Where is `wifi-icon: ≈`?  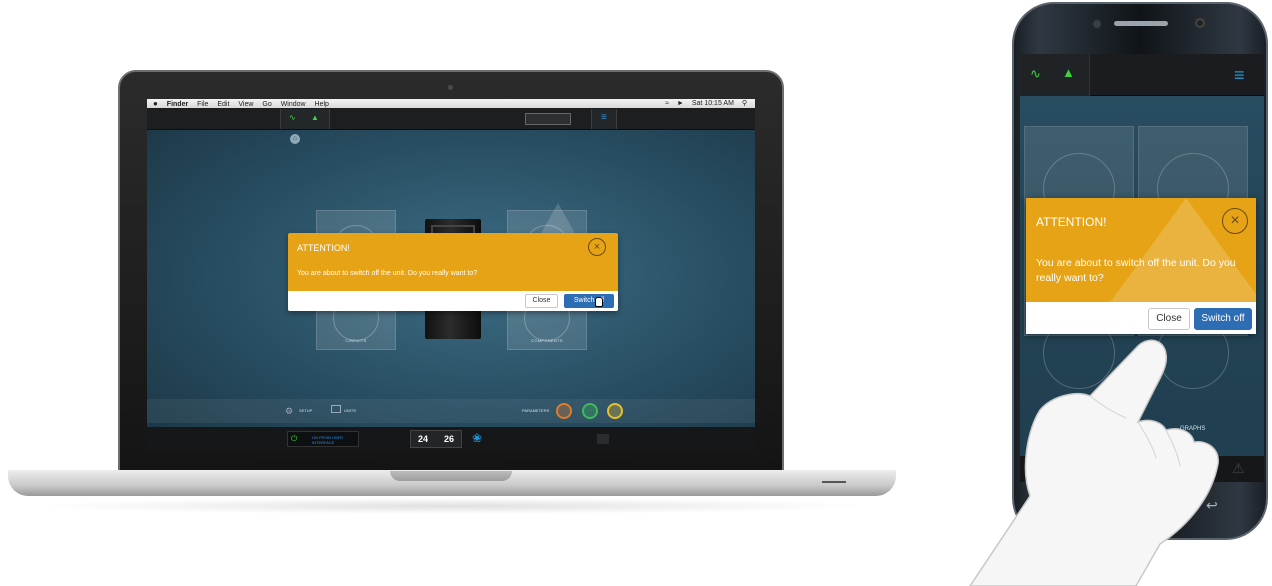
wifi-icon: ≈ is located at coordinates (667, 103).